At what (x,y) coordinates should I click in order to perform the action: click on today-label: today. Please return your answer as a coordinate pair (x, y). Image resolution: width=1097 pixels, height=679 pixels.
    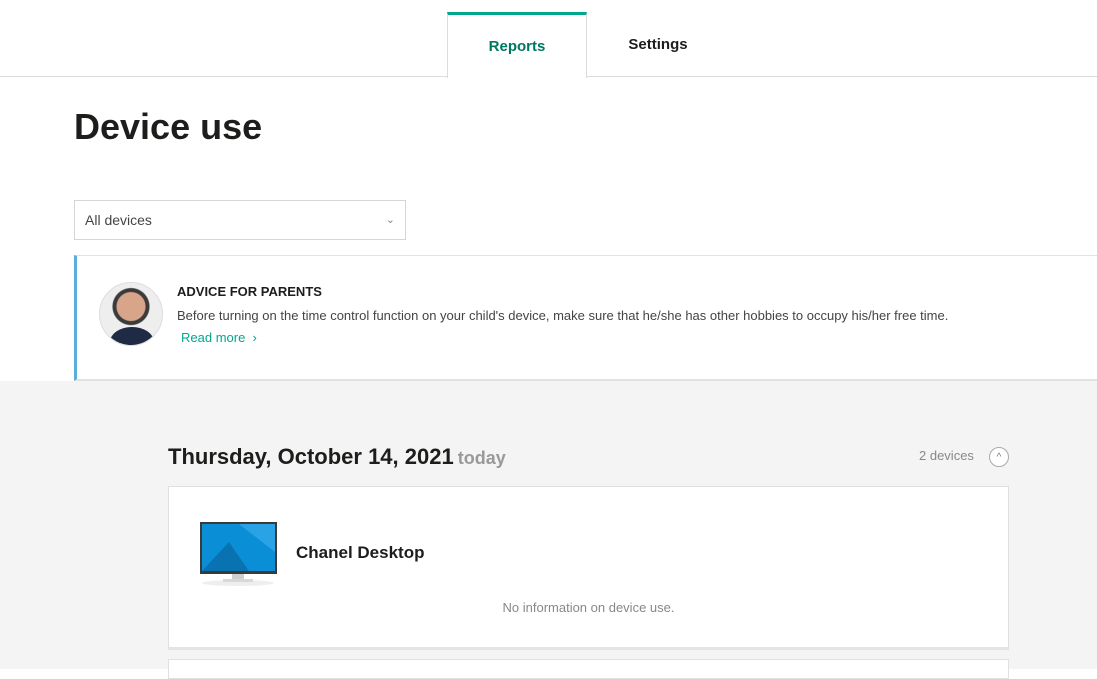
    Looking at the image, I should click on (481, 458).